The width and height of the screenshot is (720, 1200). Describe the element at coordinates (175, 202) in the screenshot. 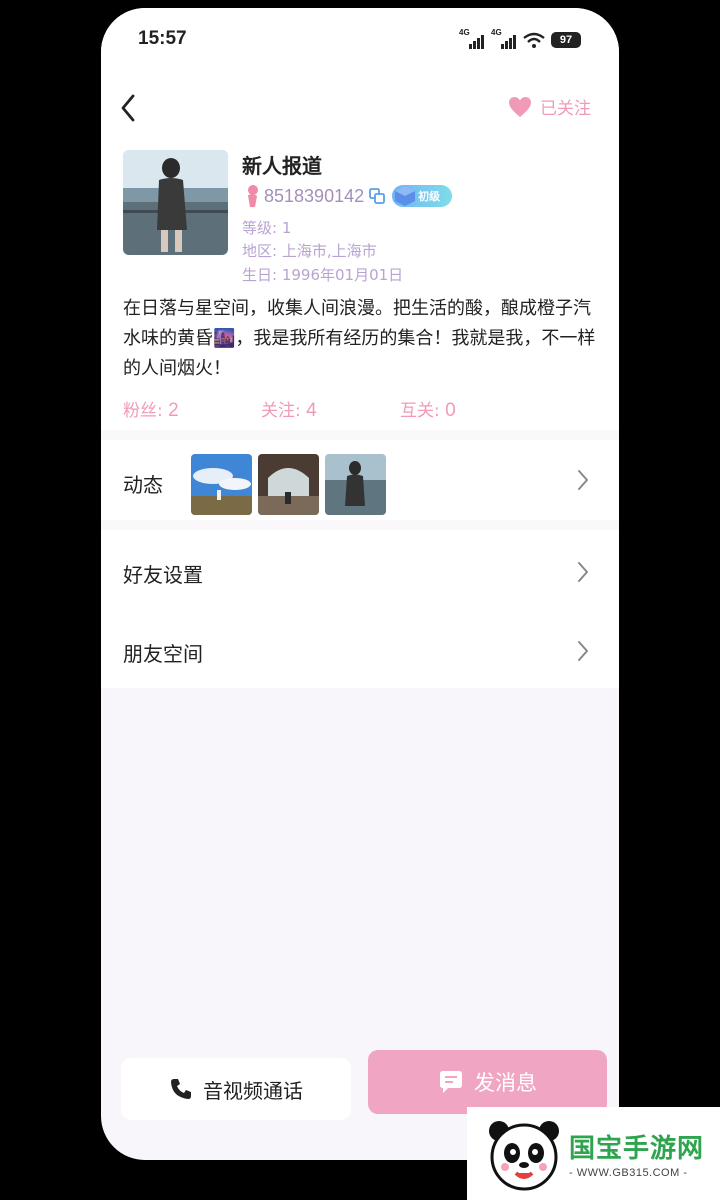

I see `avatar` at that location.